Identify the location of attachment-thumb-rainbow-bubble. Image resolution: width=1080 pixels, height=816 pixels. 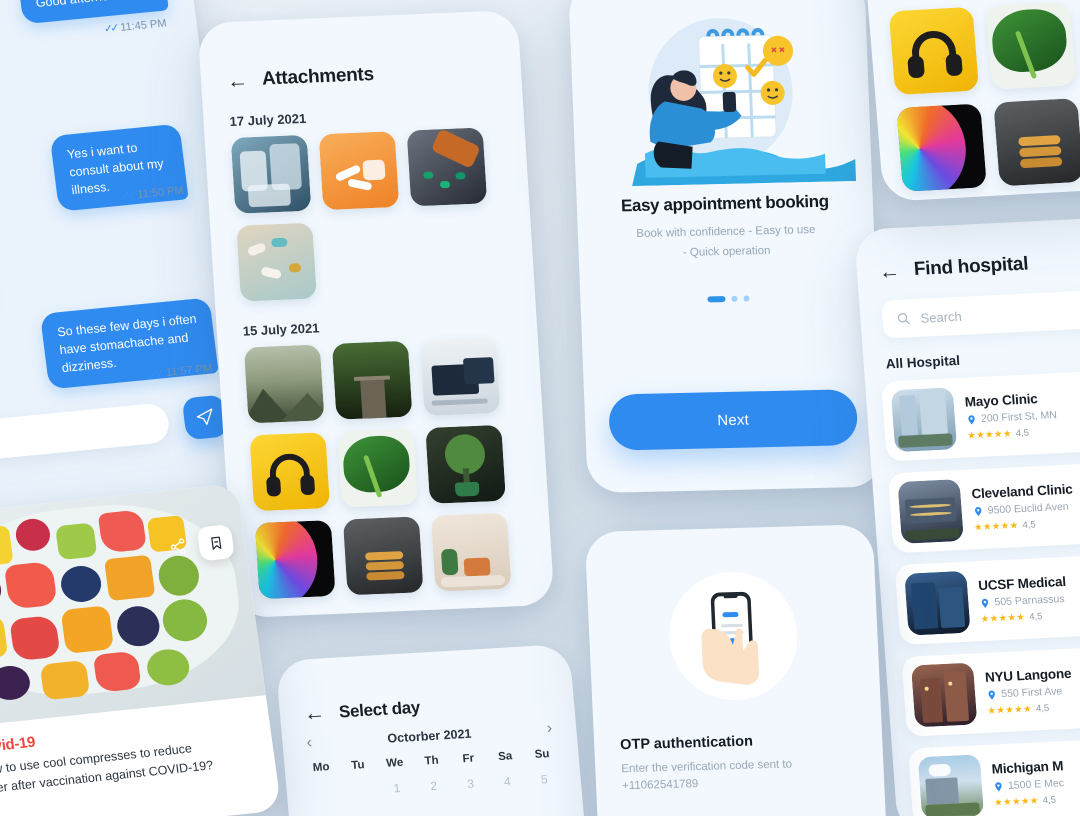
(295, 560).